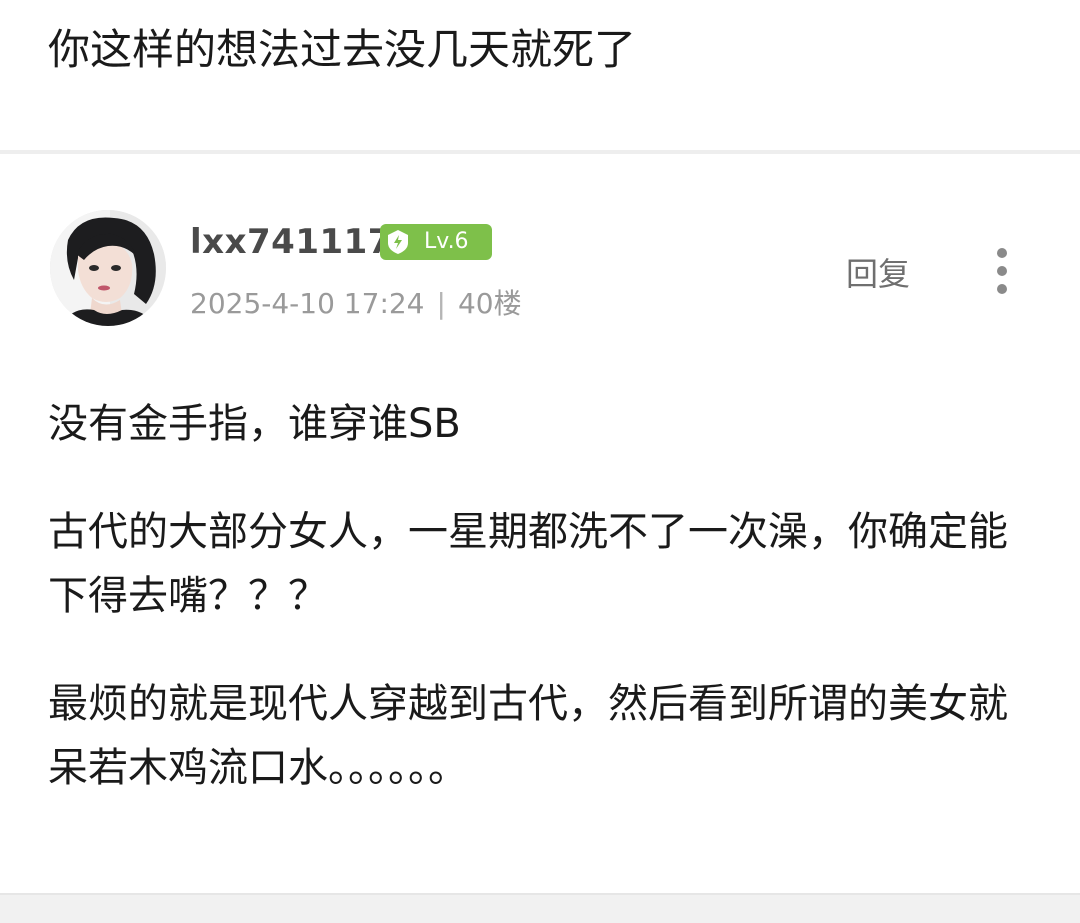 The height and width of the screenshot is (923, 1080). I want to click on vertical-dots-icon, so click(1002, 271).